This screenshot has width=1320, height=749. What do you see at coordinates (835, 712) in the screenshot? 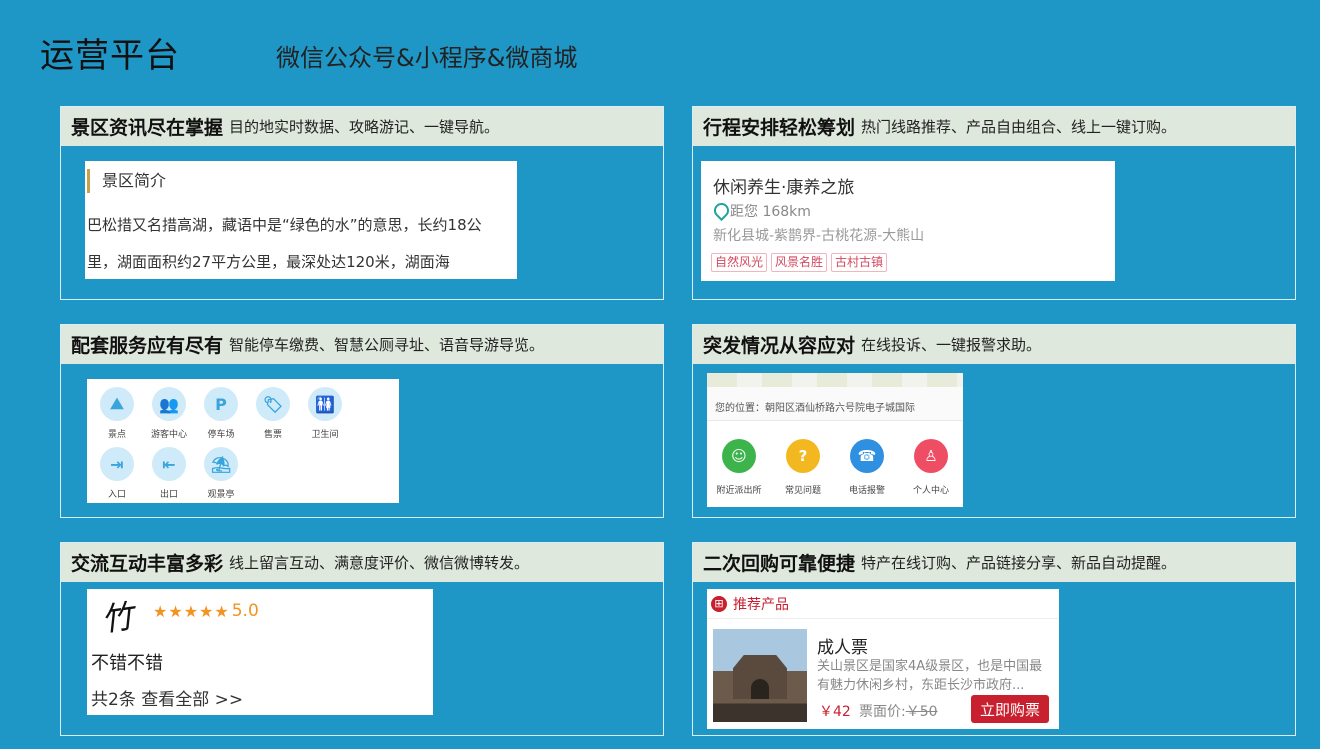
I see `product-price: ￥42` at bounding box center [835, 712].